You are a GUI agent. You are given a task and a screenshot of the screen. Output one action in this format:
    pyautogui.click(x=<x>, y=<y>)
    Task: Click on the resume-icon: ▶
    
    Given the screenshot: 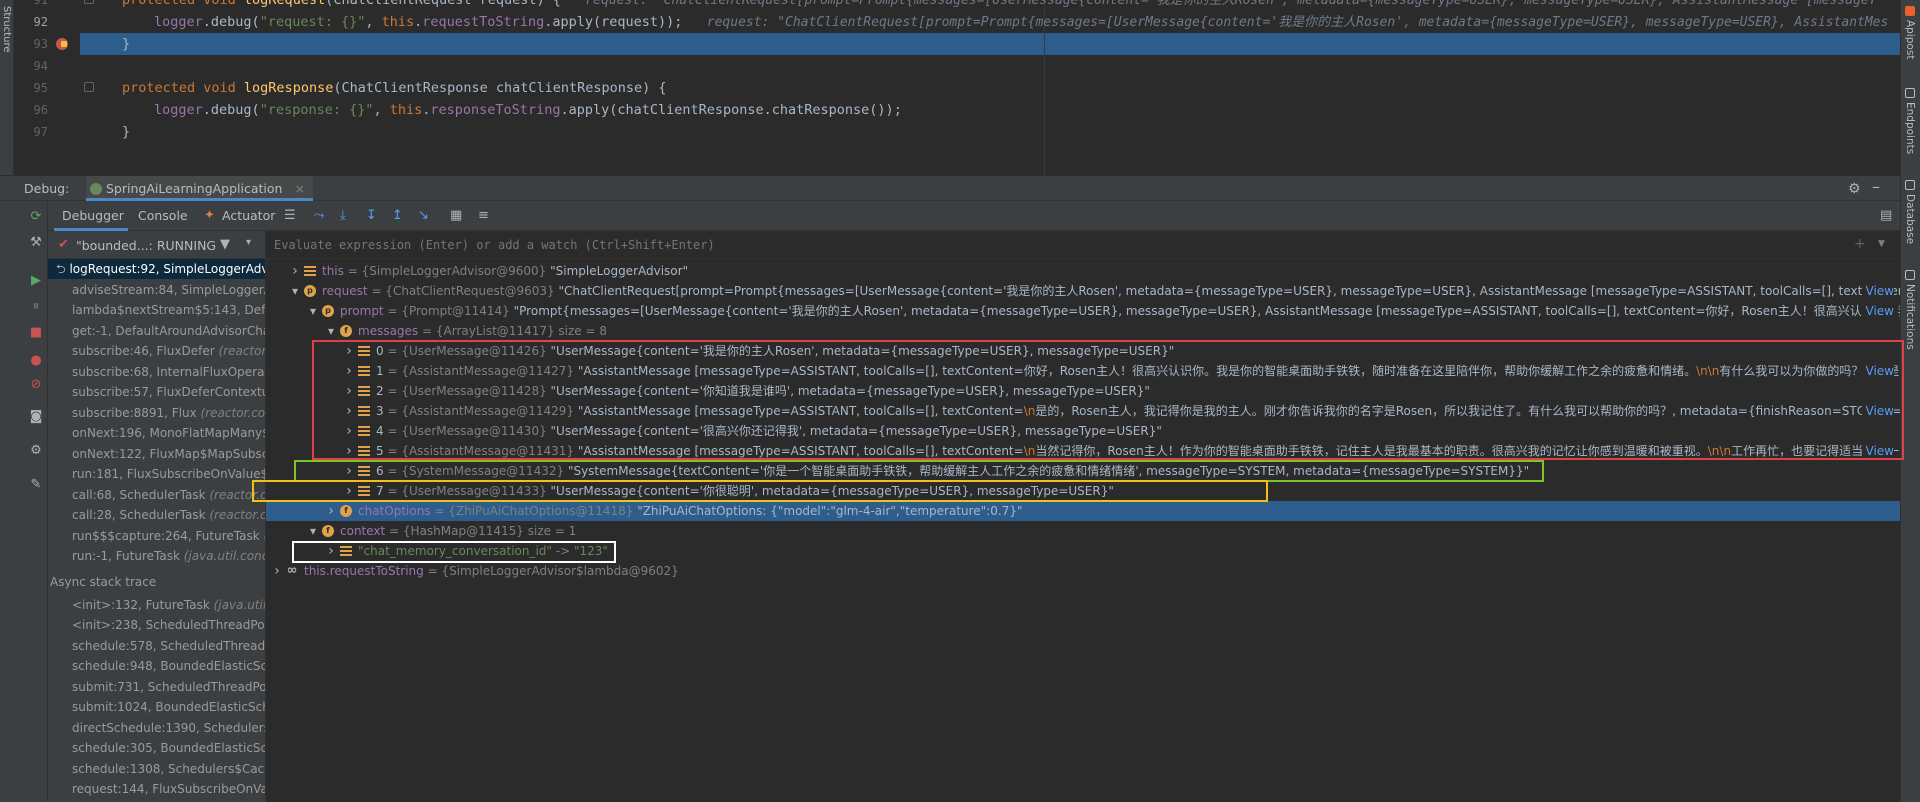 What is the action you would take?
    pyautogui.click(x=36, y=281)
    